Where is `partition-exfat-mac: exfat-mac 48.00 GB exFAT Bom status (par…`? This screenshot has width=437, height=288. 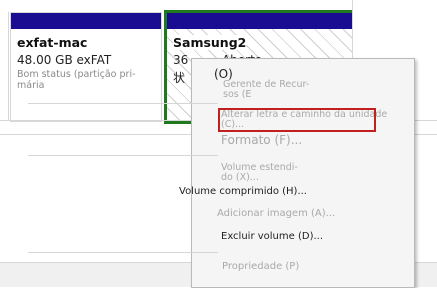
partition-exfat-mac: exfat-mac 48.00 GB exFAT Bom status (par… is located at coordinates (86, 67).